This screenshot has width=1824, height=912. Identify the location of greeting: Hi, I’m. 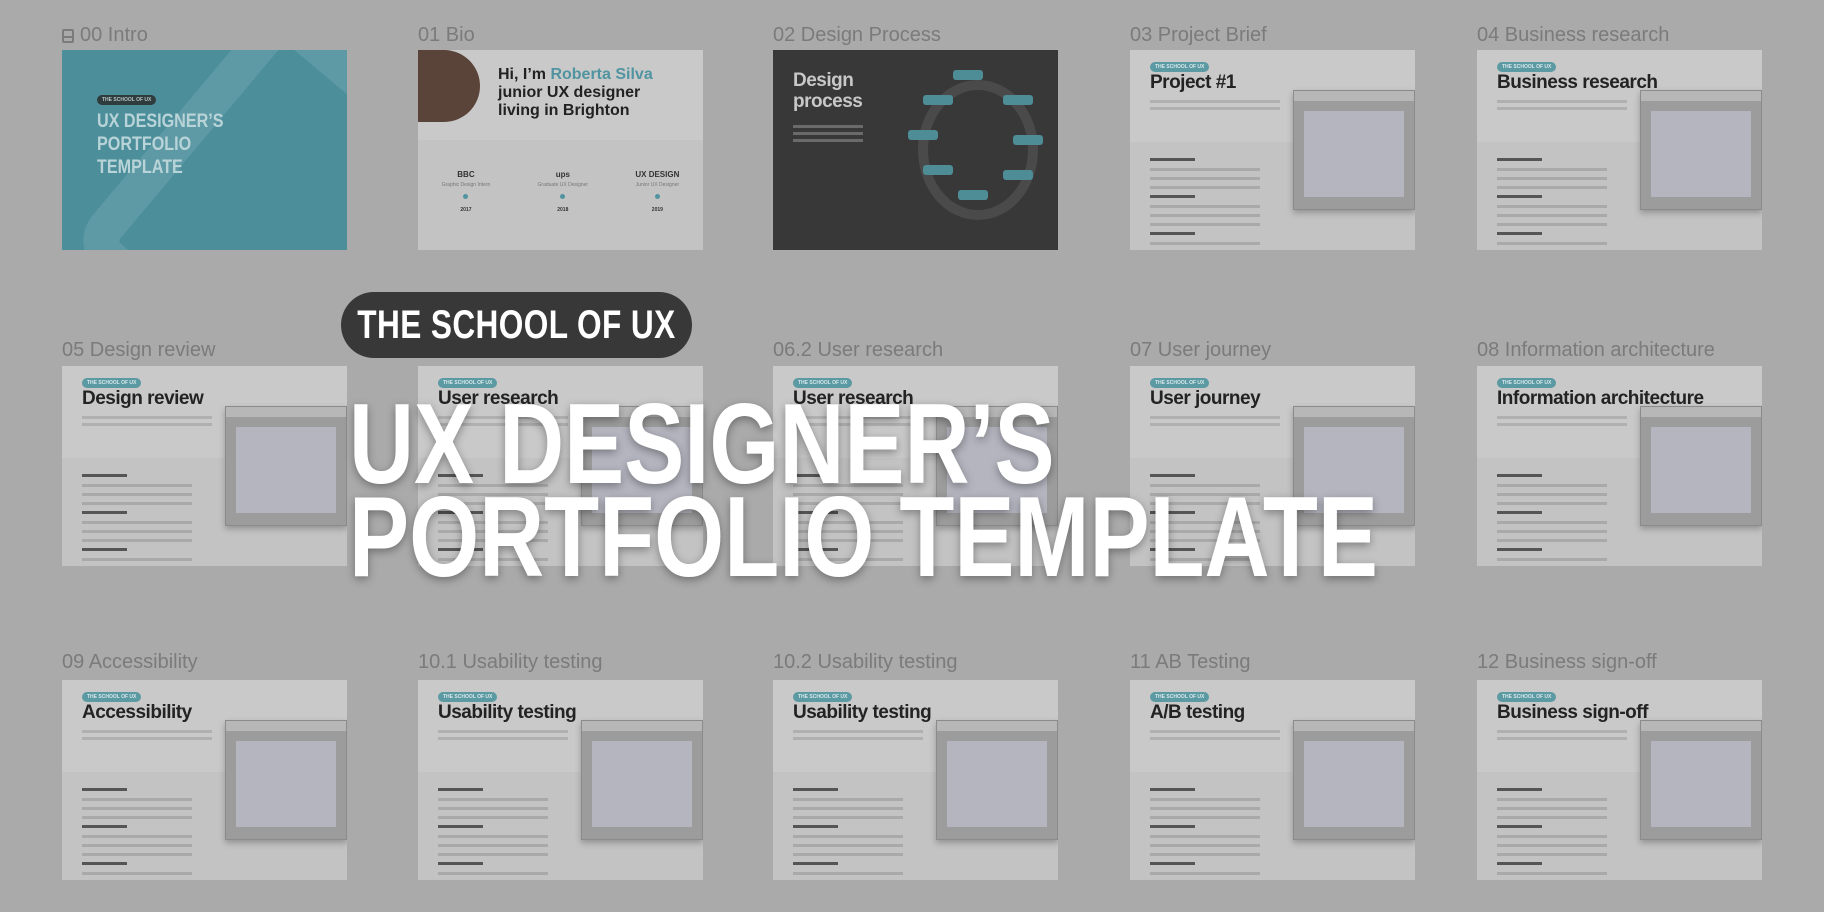
(524, 74).